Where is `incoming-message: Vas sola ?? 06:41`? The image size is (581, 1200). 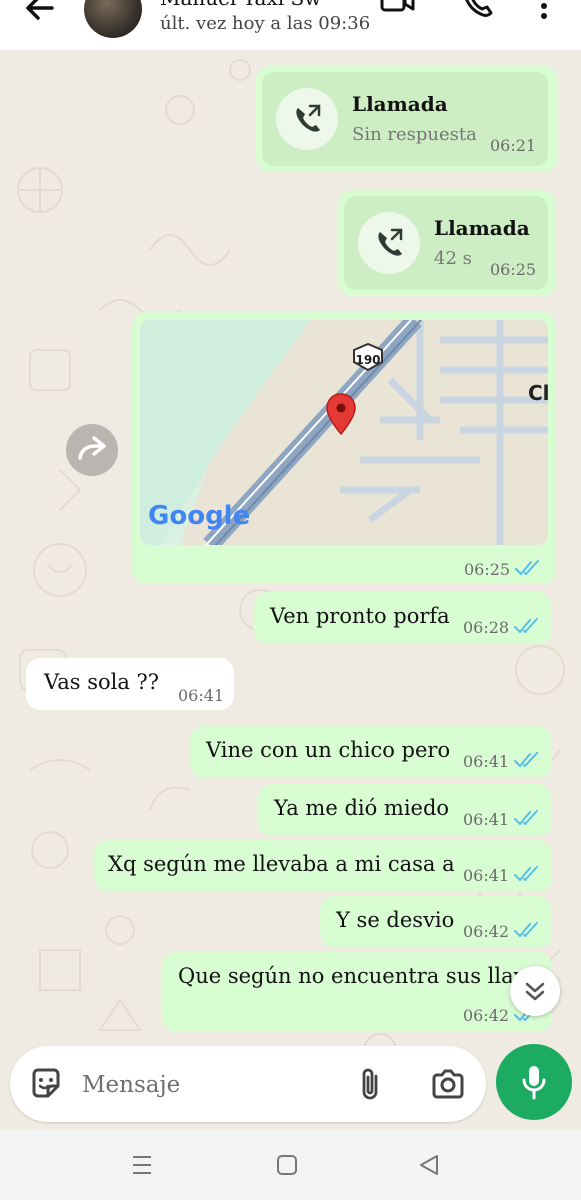
incoming-message: Vas sola ?? 06:41 is located at coordinates (130, 684).